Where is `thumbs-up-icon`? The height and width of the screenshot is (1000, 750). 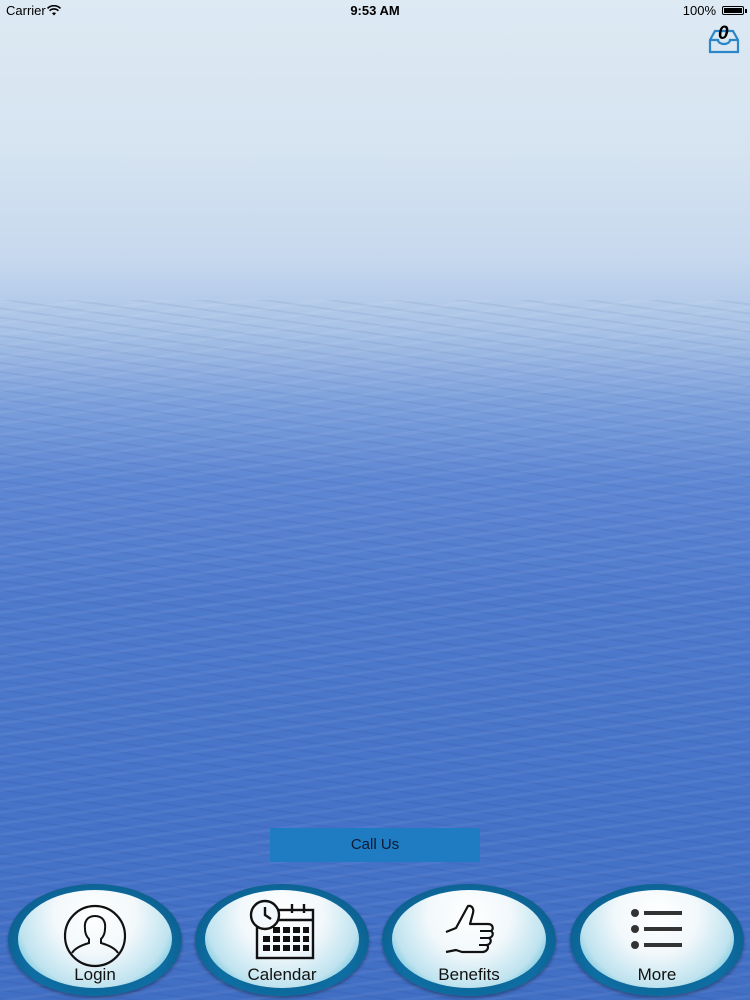 thumbs-up-icon is located at coordinates (469, 929).